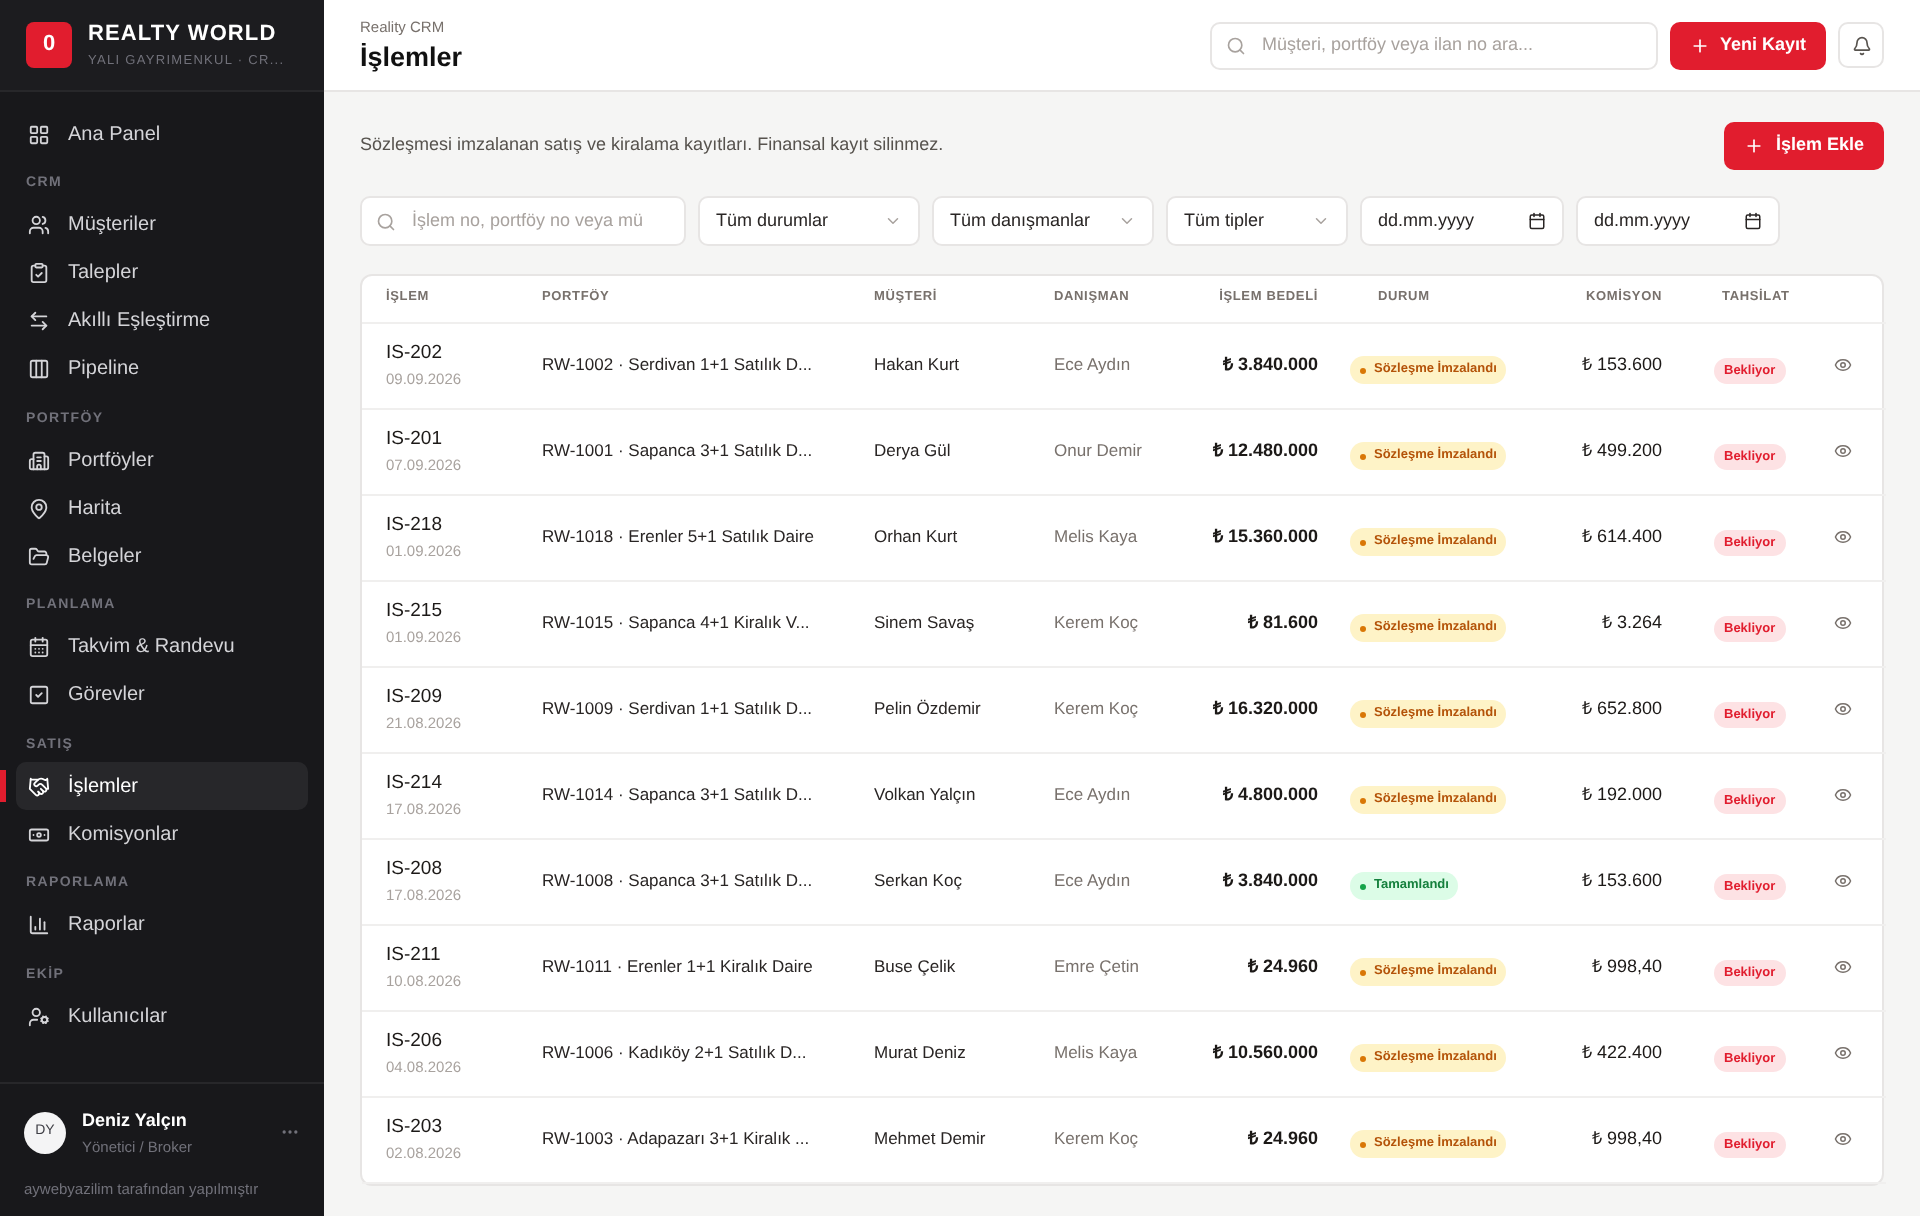 The image size is (1920, 1216). What do you see at coordinates (1250, 623) in the screenshot?
I see `amount-cell: ₺ 81.600` at bounding box center [1250, 623].